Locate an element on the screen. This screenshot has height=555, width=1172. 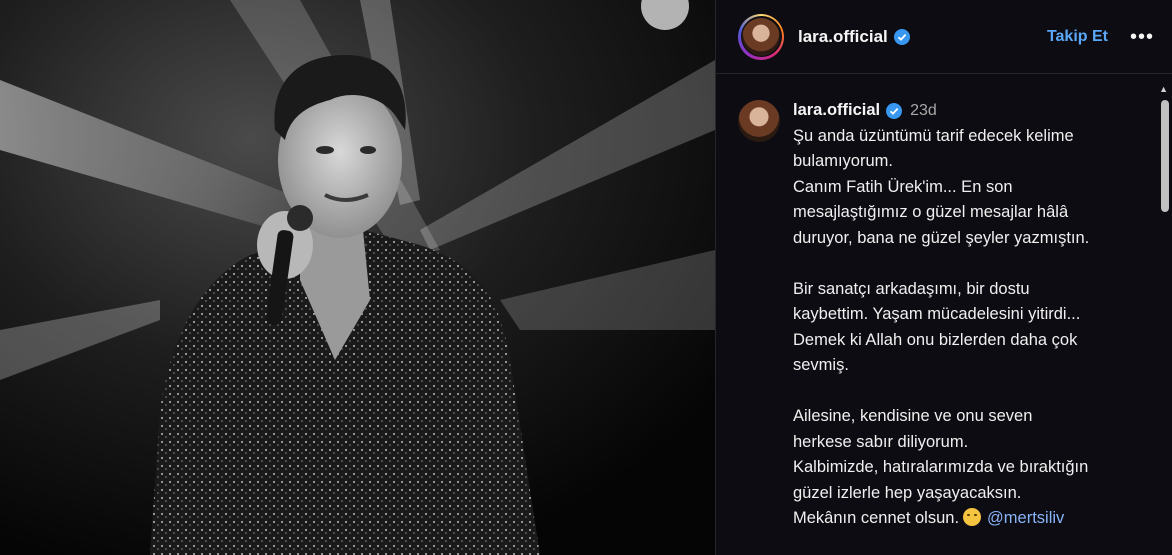
mention-link: @mertsiliv is located at coordinates (1025, 518).